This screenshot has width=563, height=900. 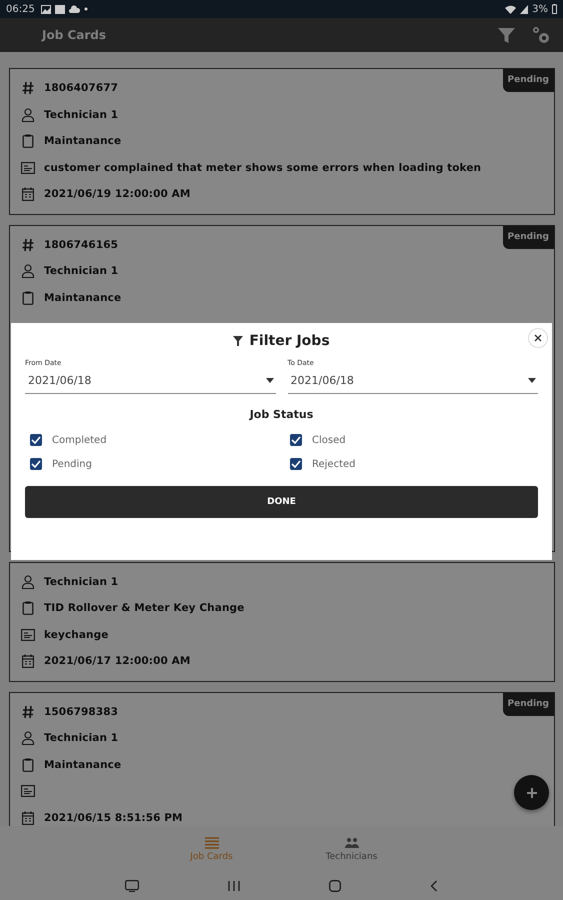 I want to click on cloud-icon, so click(x=74, y=9).